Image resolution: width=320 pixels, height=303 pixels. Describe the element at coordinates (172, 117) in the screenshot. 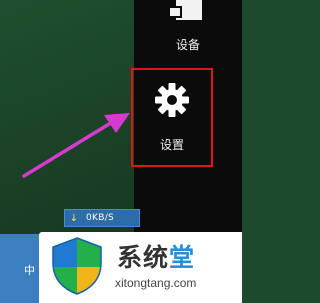

I see `charm-settings: 设置` at that location.